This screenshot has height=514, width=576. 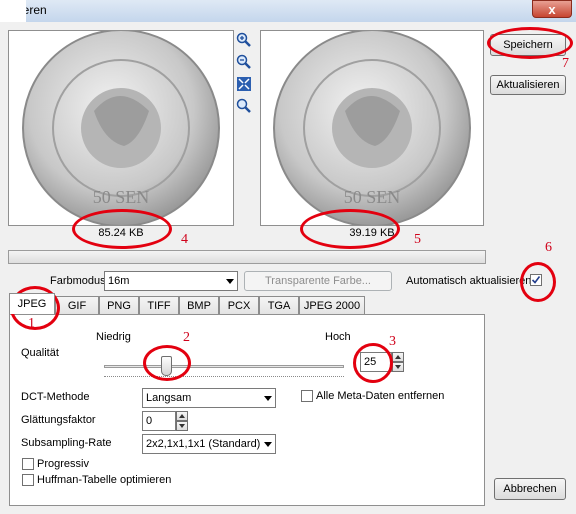 I want to click on refresh-button: Aktualisieren, so click(x=528, y=85).